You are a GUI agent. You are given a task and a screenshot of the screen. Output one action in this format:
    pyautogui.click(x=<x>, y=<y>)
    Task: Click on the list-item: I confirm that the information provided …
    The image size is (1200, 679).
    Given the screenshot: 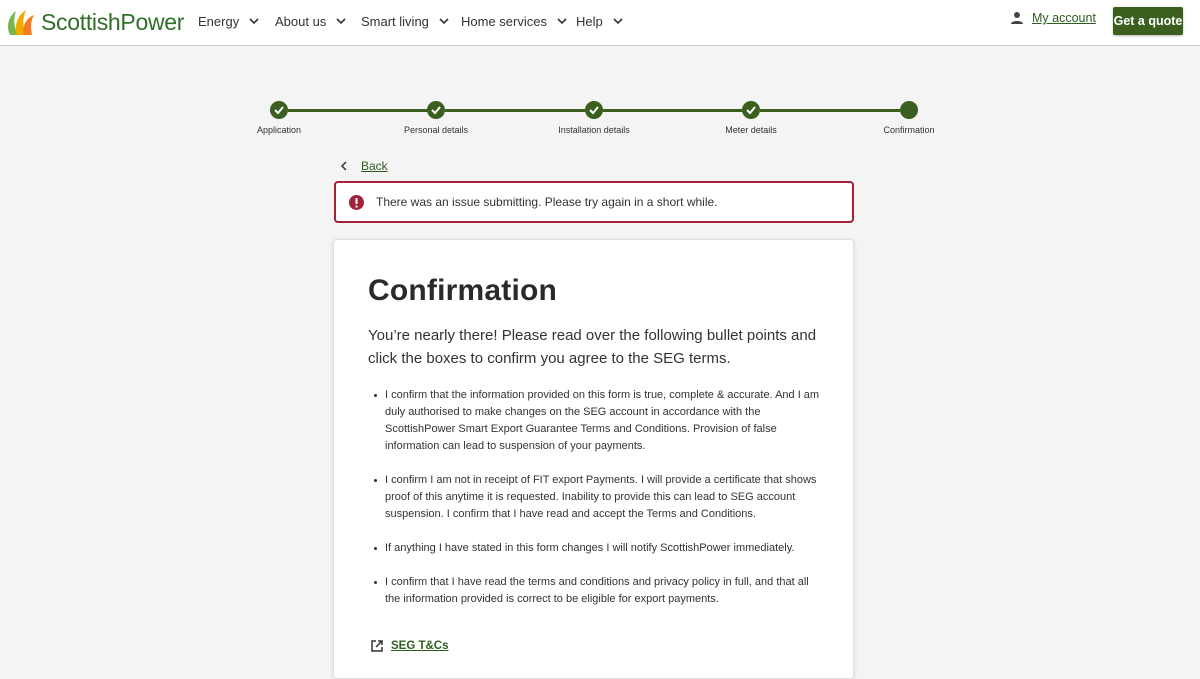 What is the action you would take?
    pyautogui.click(x=599, y=421)
    